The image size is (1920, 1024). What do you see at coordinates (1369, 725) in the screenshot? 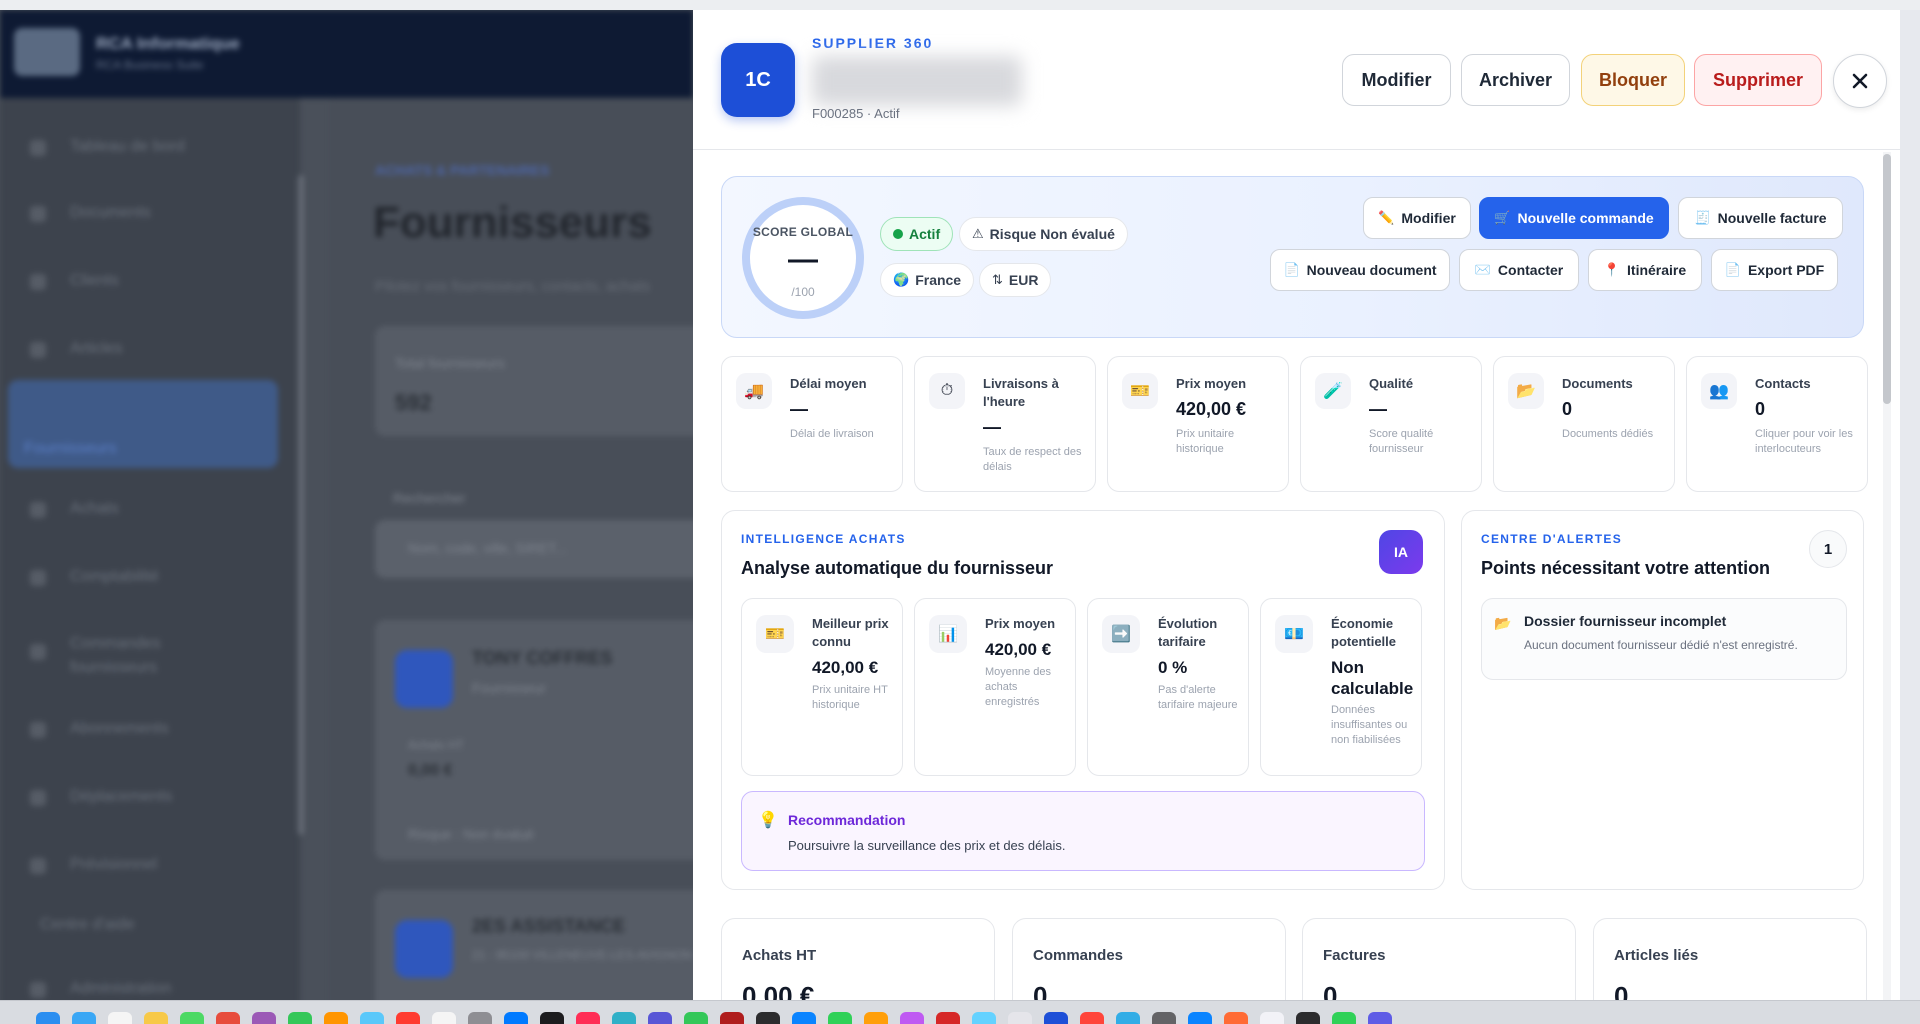
I see `insight-desc: Données insuffisantes ou non fiabilisées` at bounding box center [1369, 725].